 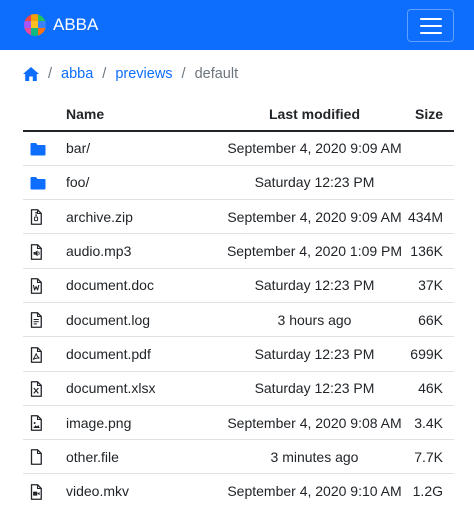 What do you see at coordinates (428, 217) in the screenshot?
I see `size-cell: 434M` at bounding box center [428, 217].